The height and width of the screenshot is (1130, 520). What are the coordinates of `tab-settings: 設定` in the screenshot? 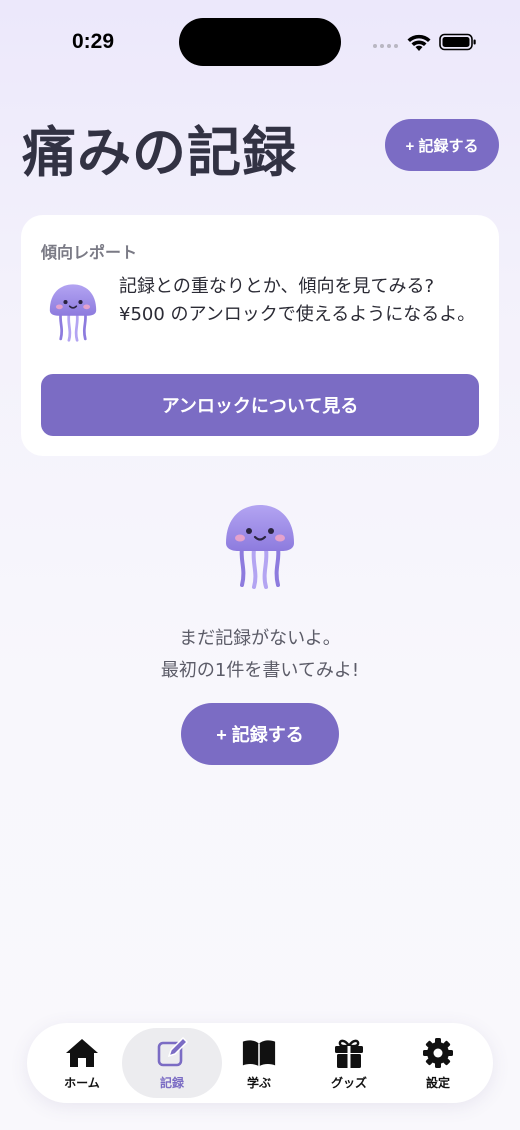 It's located at (438, 1063).